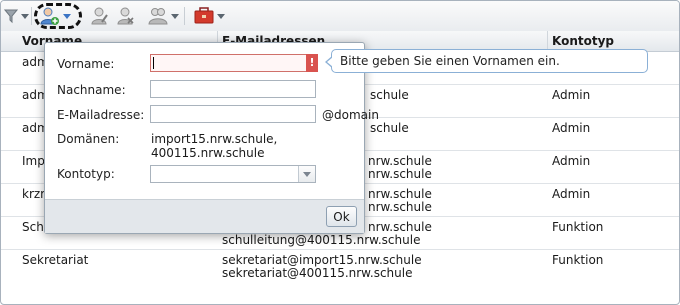 The width and height of the screenshot is (680, 305). What do you see at coordinates (613, 41) in the screenshot?
I see `column-header-kontotyp: Kontotyp` at bounding box center [613, 41].